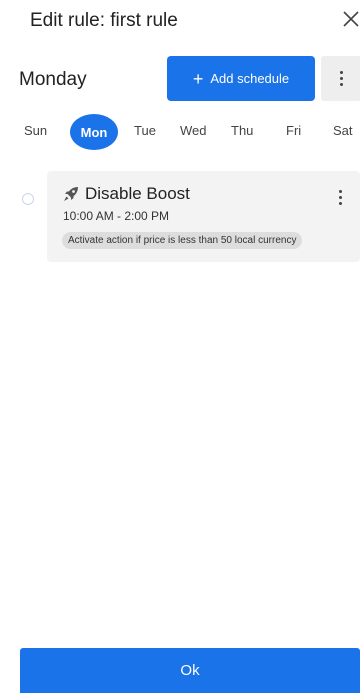  What do you see at coordinates (180, 22) in the screenshot?
I see `dialog-header: Edit rule: first rule` at bounding box center [180, 22].